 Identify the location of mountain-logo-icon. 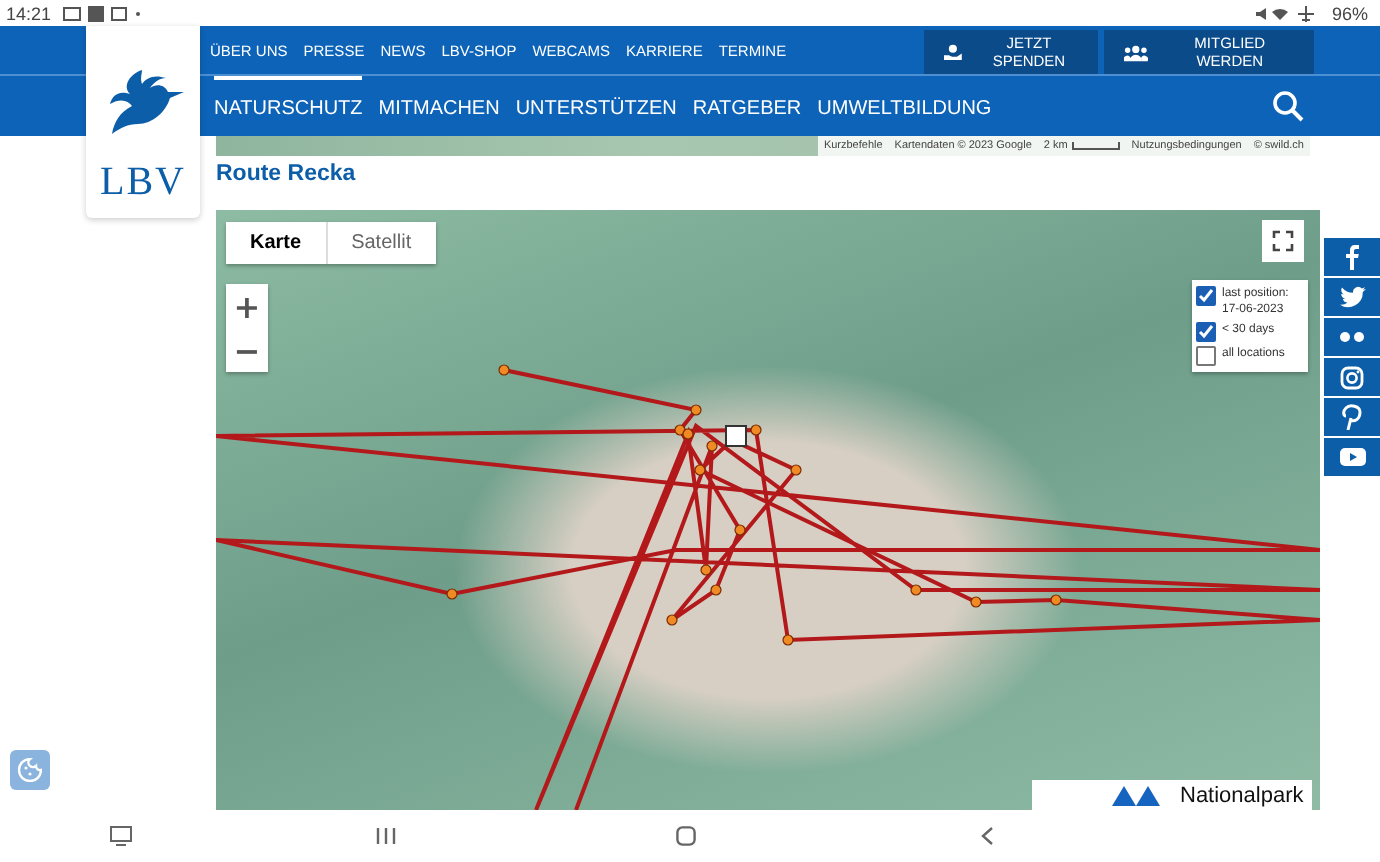
(1138, 795).